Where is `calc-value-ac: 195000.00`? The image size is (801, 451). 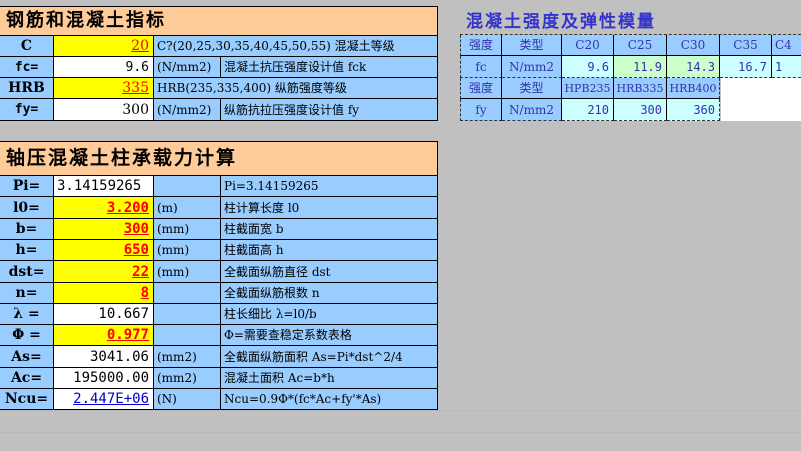 calc-value-ac: 195000.00 is located at coordinates (104, 378).